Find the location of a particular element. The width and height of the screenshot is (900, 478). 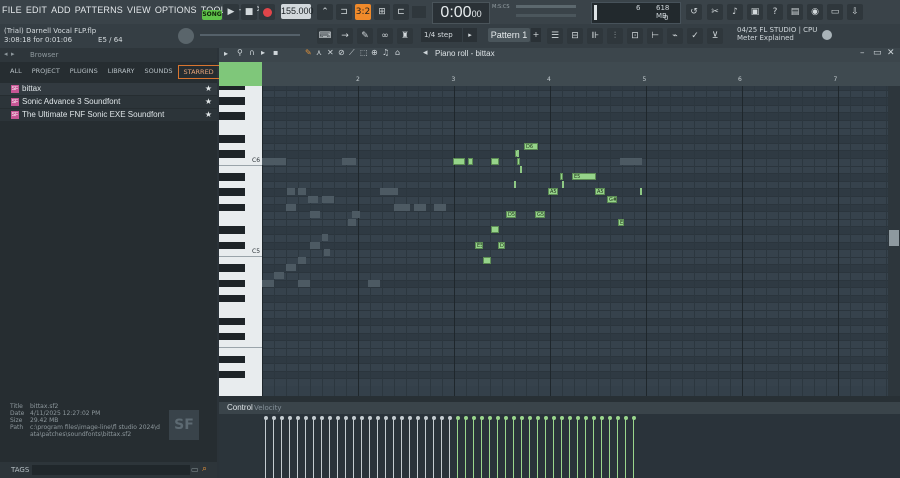

browser-back-icon: ◂ is located at coordinates (6, 54).